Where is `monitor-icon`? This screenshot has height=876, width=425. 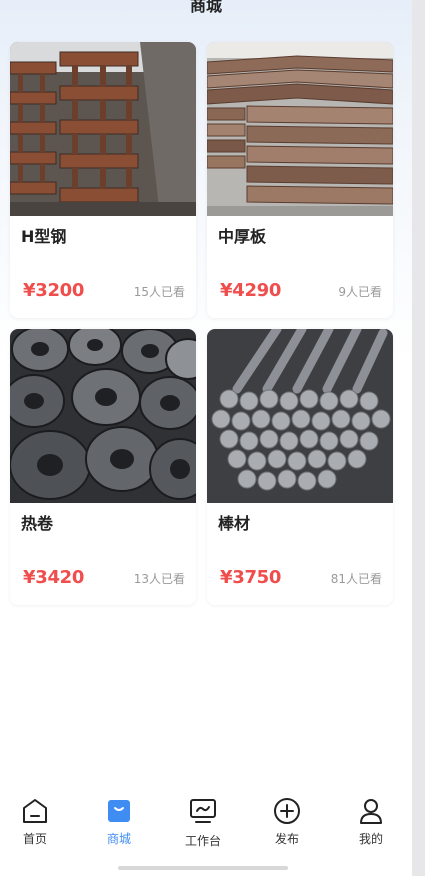 monitor-icon is located at coordinates (203, 811).